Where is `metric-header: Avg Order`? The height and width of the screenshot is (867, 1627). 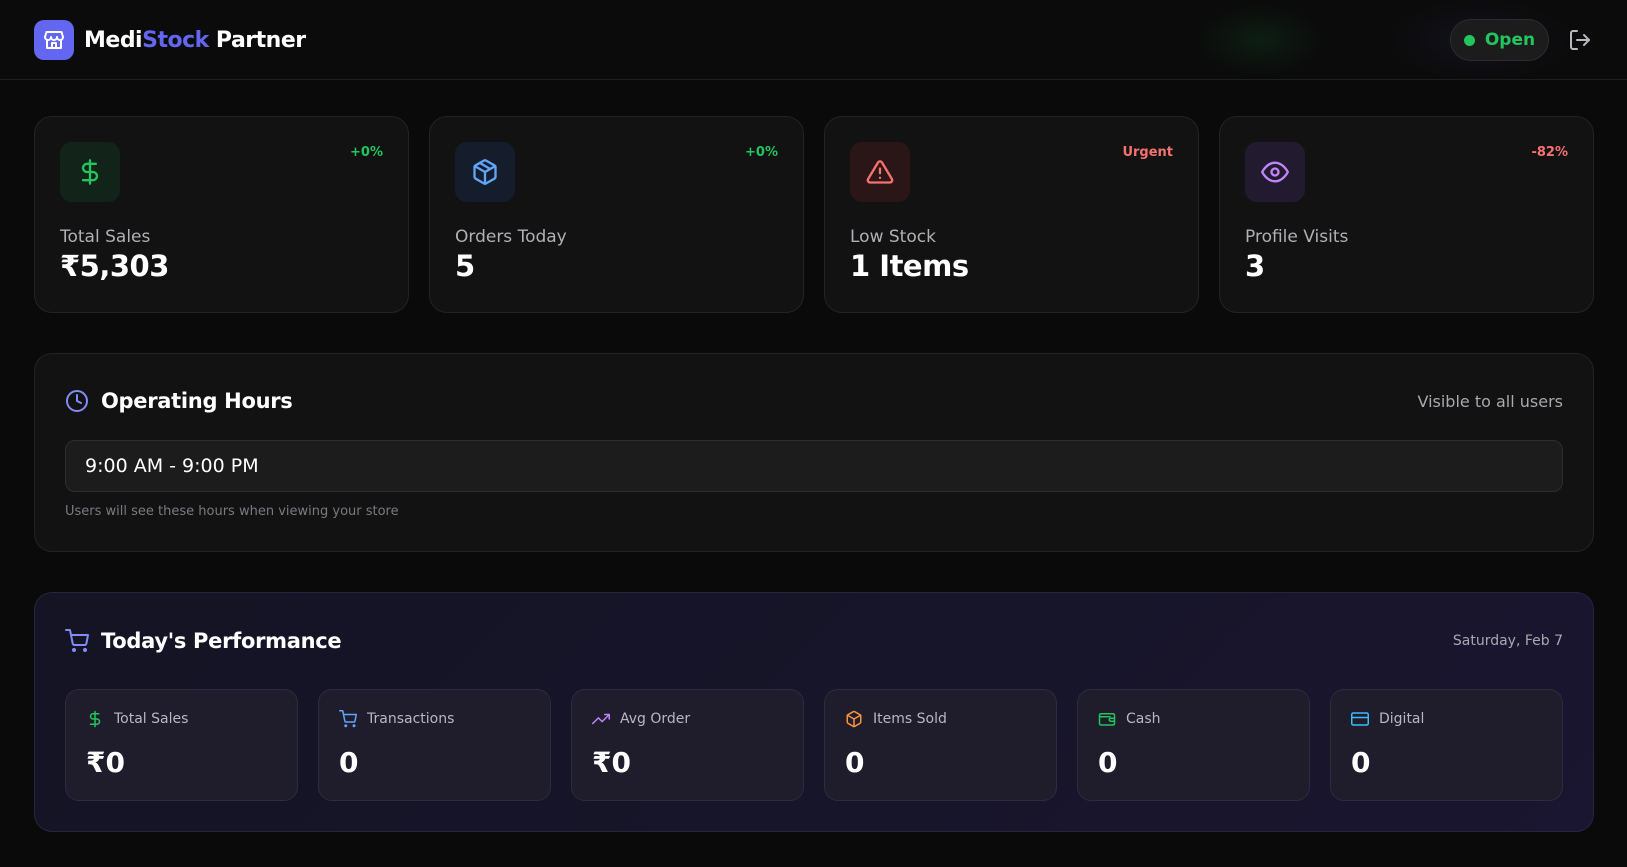
metric-header: Avg Order is located at coordinates (641, 719).